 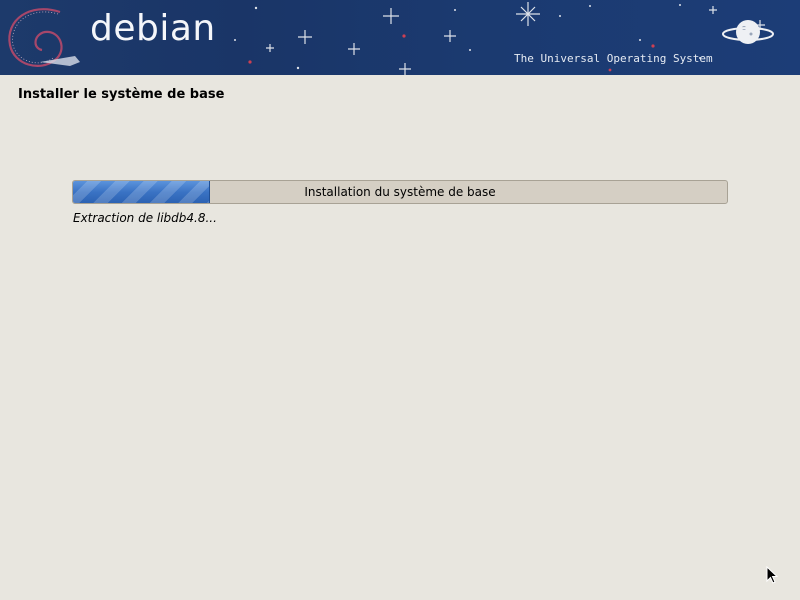 I want to click on debian-banner: debian The Universal Operating System, so click(x=400, y=37).